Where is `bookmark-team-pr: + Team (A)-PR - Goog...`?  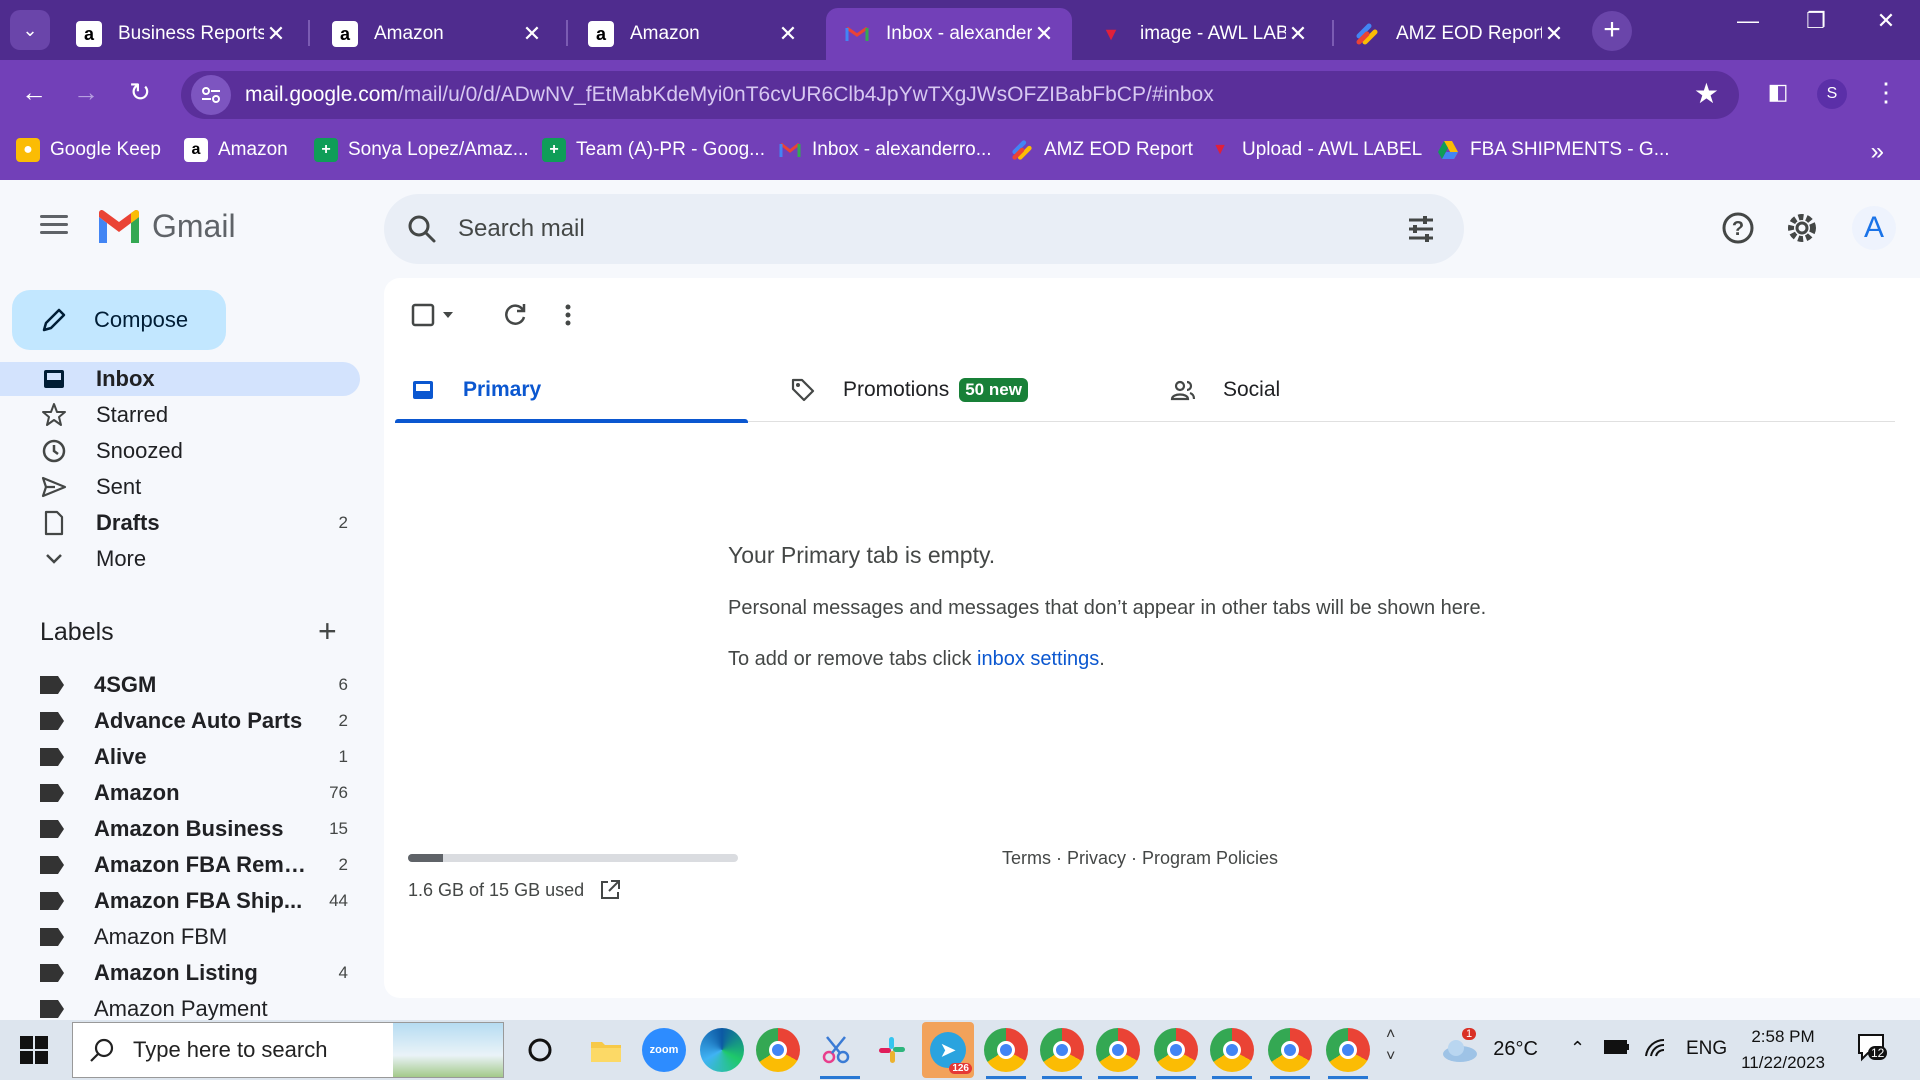 bookmark-team-pr: + Team (A)-PR - Goog... is located at coordinates (653, 150).